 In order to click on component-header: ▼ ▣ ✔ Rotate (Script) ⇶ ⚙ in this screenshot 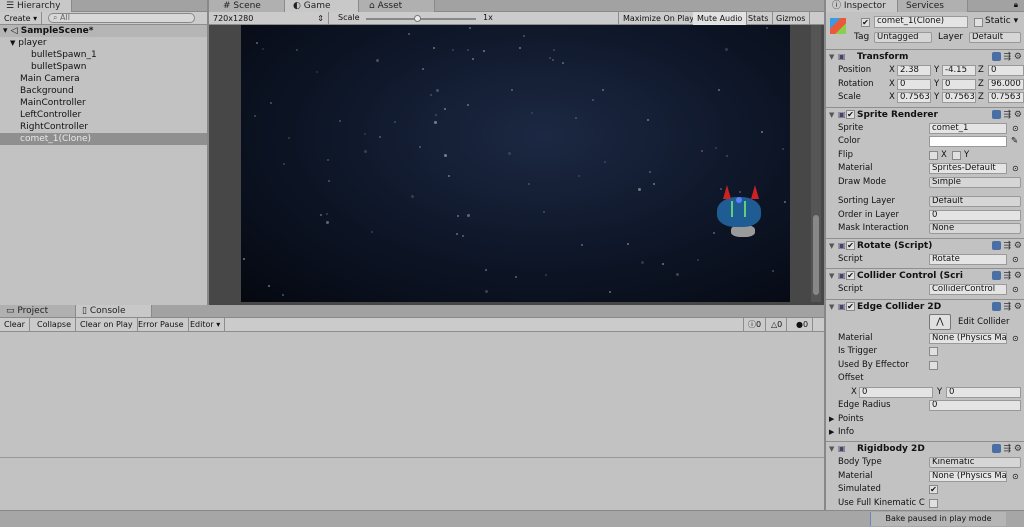, I will do `click(925, 244)`.